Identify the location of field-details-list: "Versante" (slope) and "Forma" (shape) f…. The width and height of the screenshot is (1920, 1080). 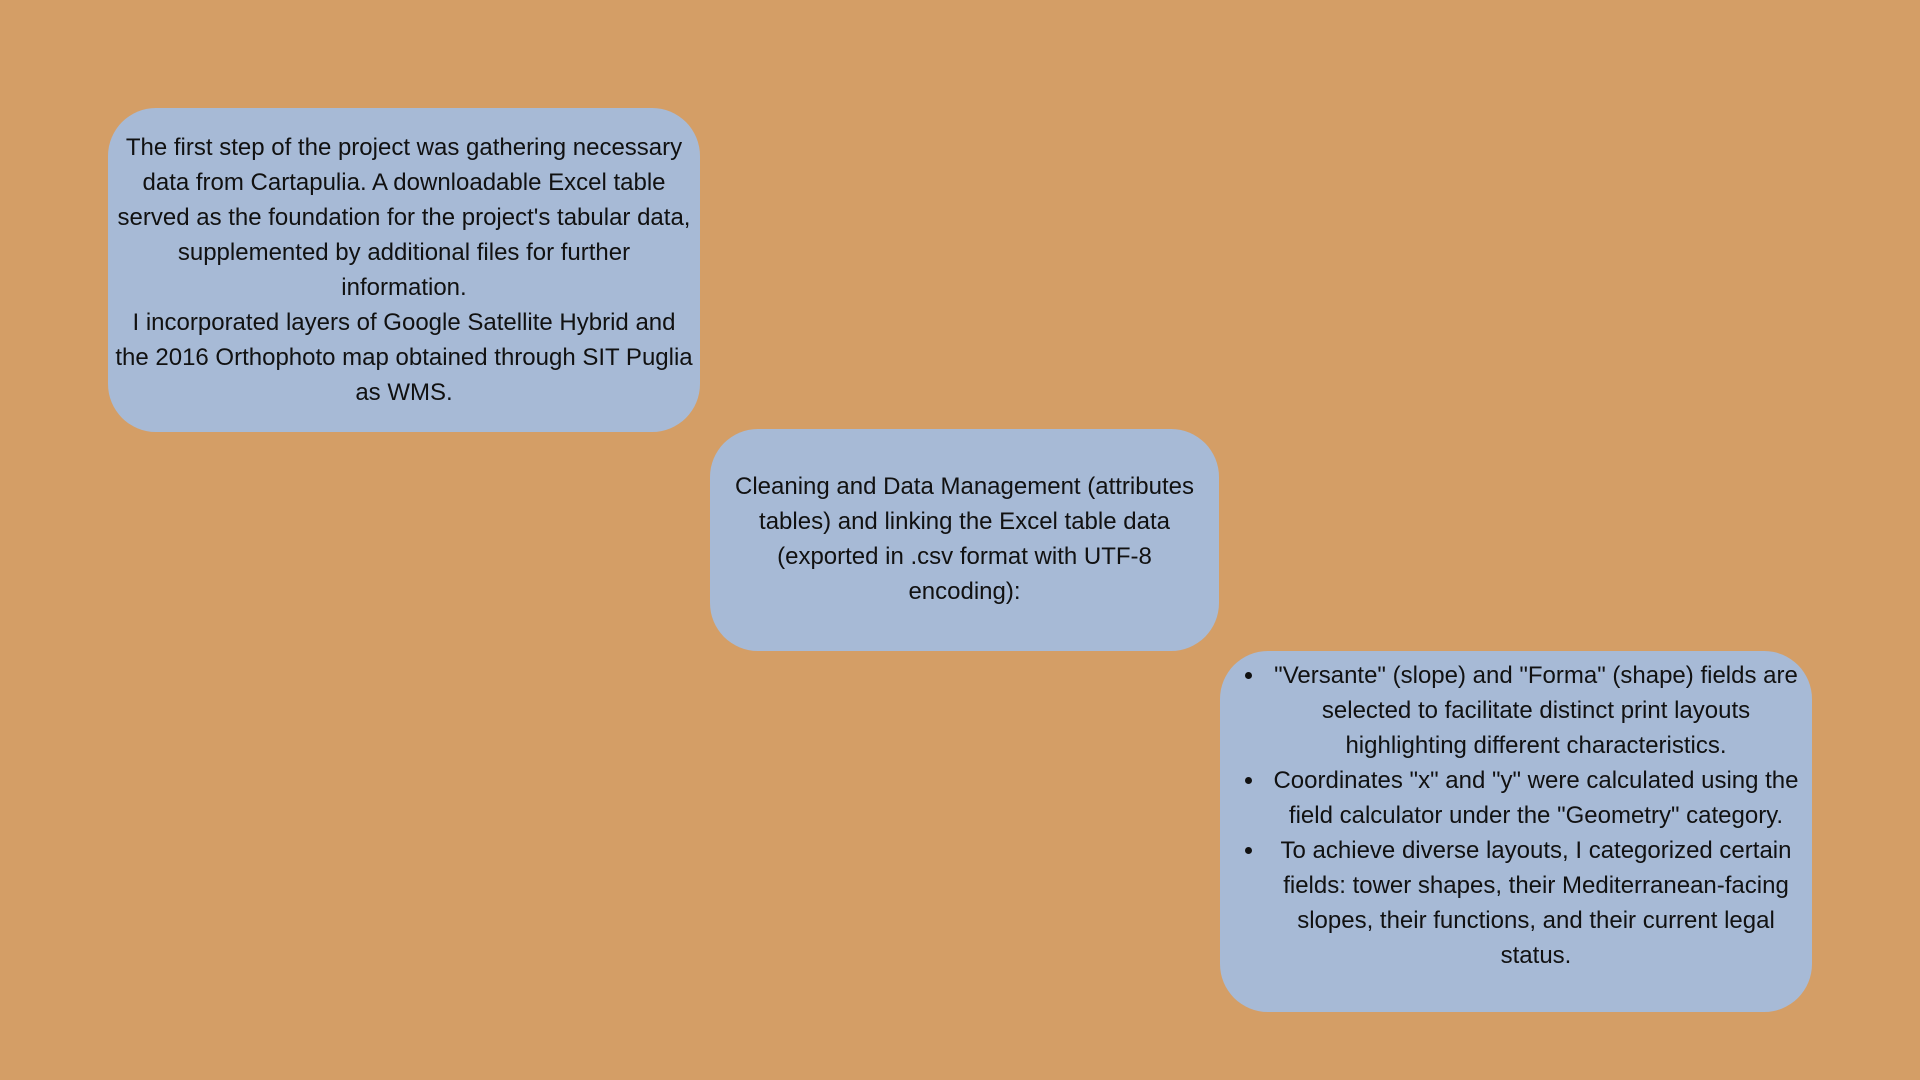
(1516, 815).